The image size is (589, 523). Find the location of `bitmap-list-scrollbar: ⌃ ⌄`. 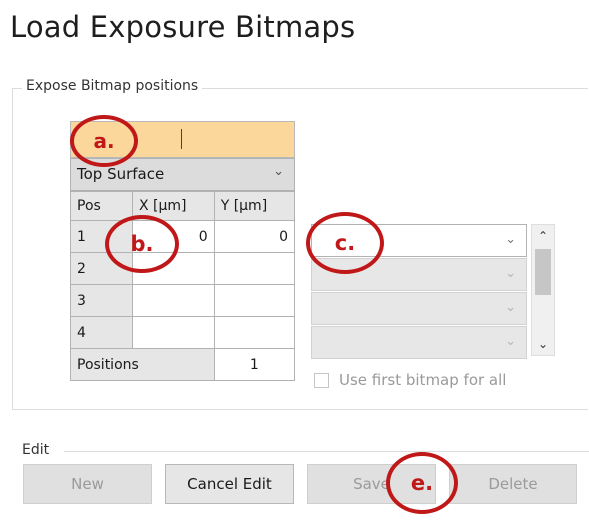

bitmap-list-scrollbar: ⌃ ⌄ is located at coordinates (543, 290).